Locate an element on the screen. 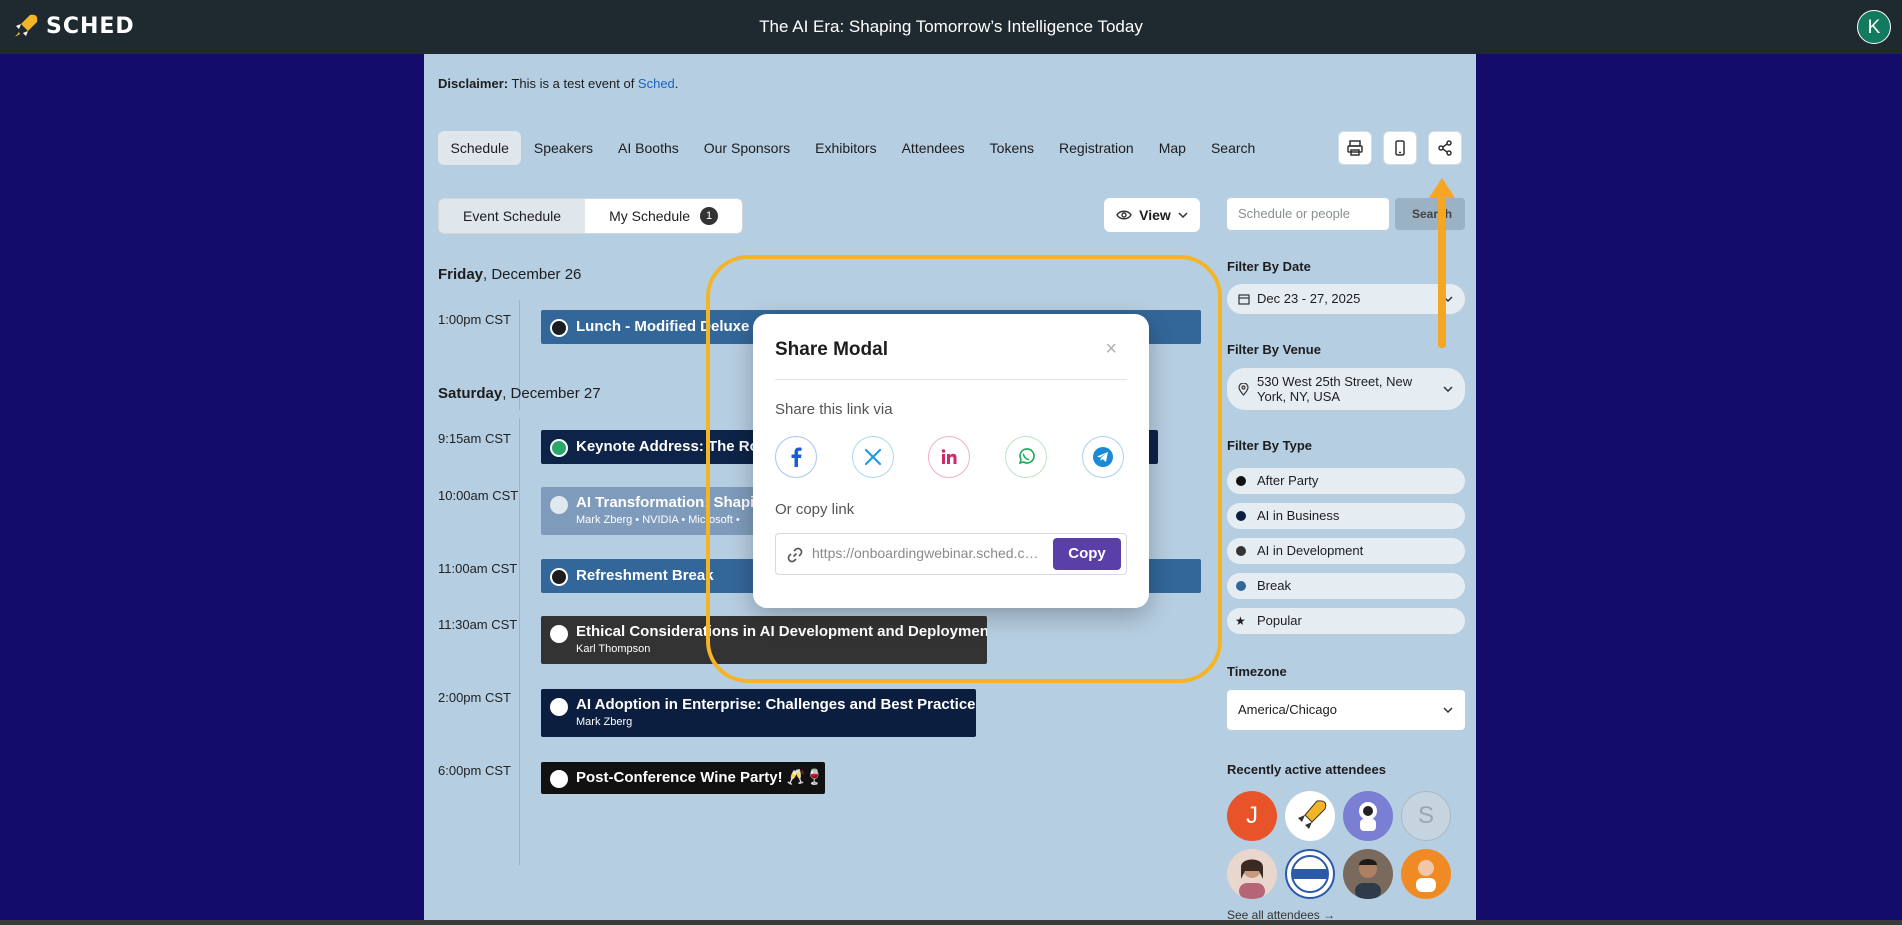 The height and width of the screenshot is (925, 1902). day-weekday: Saturday is located at coordinates (470, 393).